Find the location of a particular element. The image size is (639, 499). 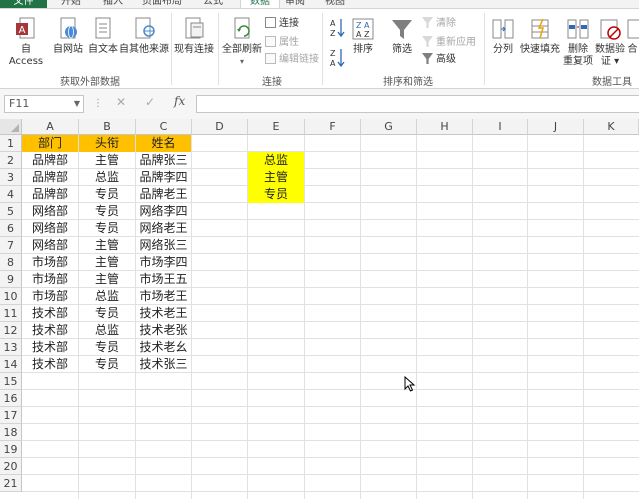

formula-input is located at coordinates (417, 104).